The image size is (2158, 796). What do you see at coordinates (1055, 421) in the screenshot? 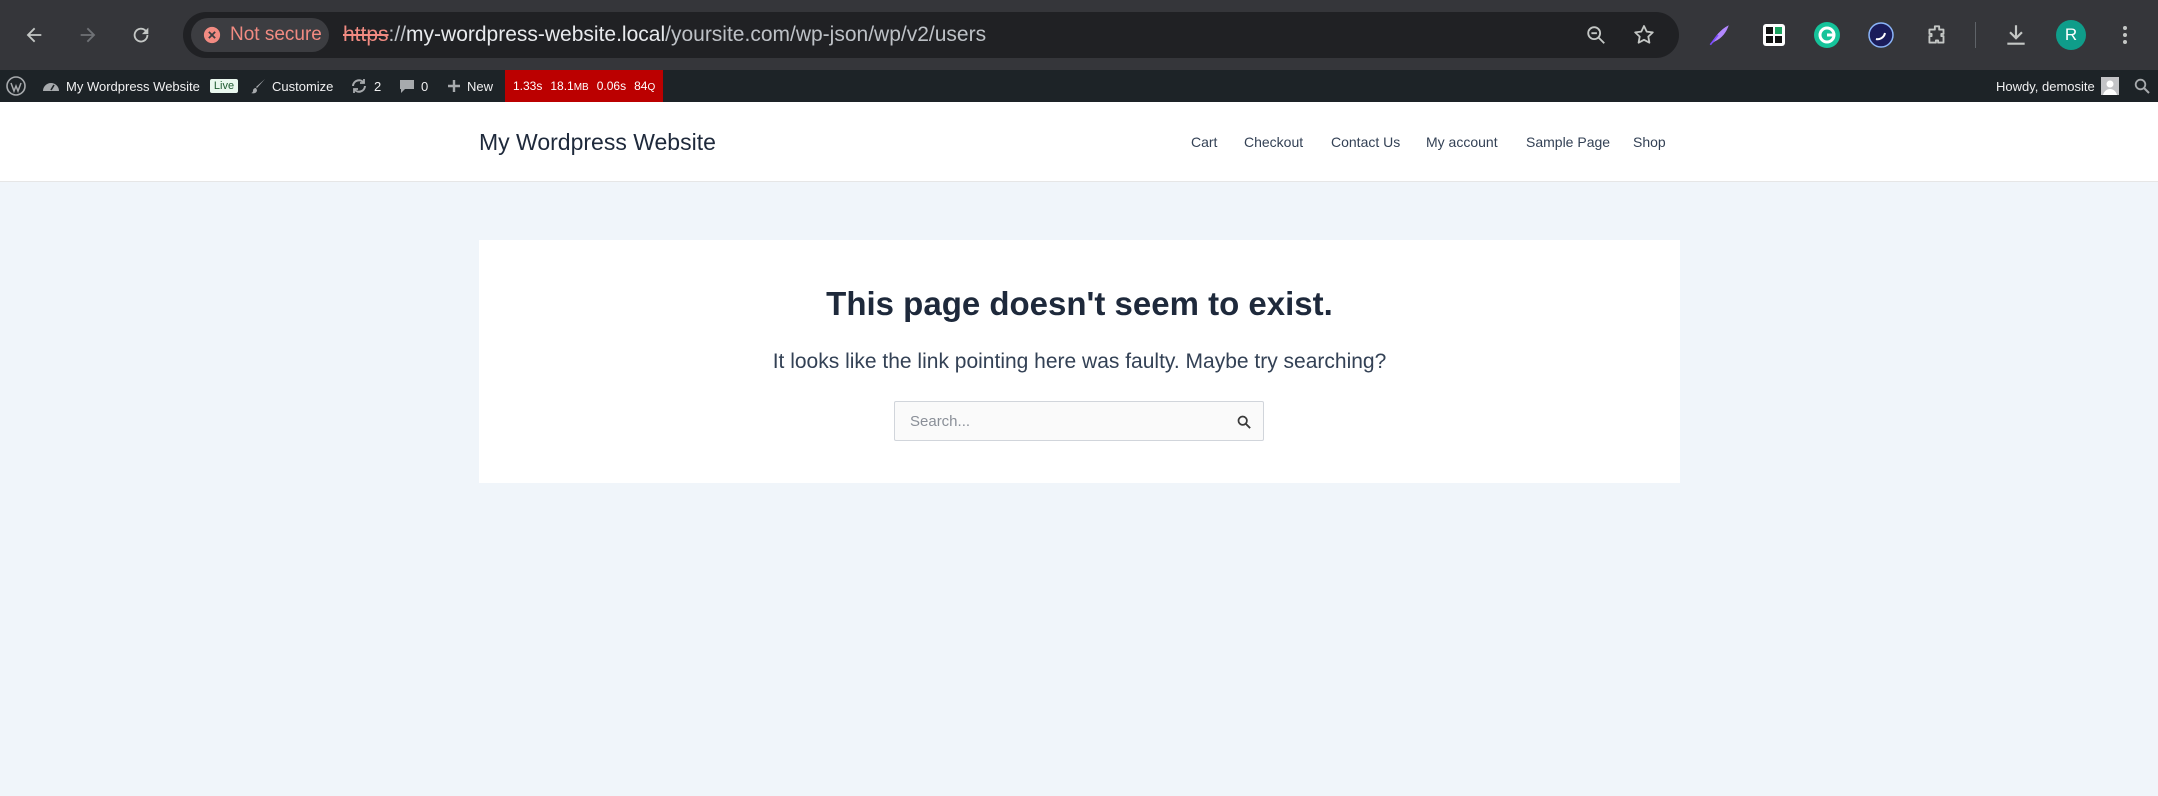
I see `search-input` at bounding box center [1055, 421].